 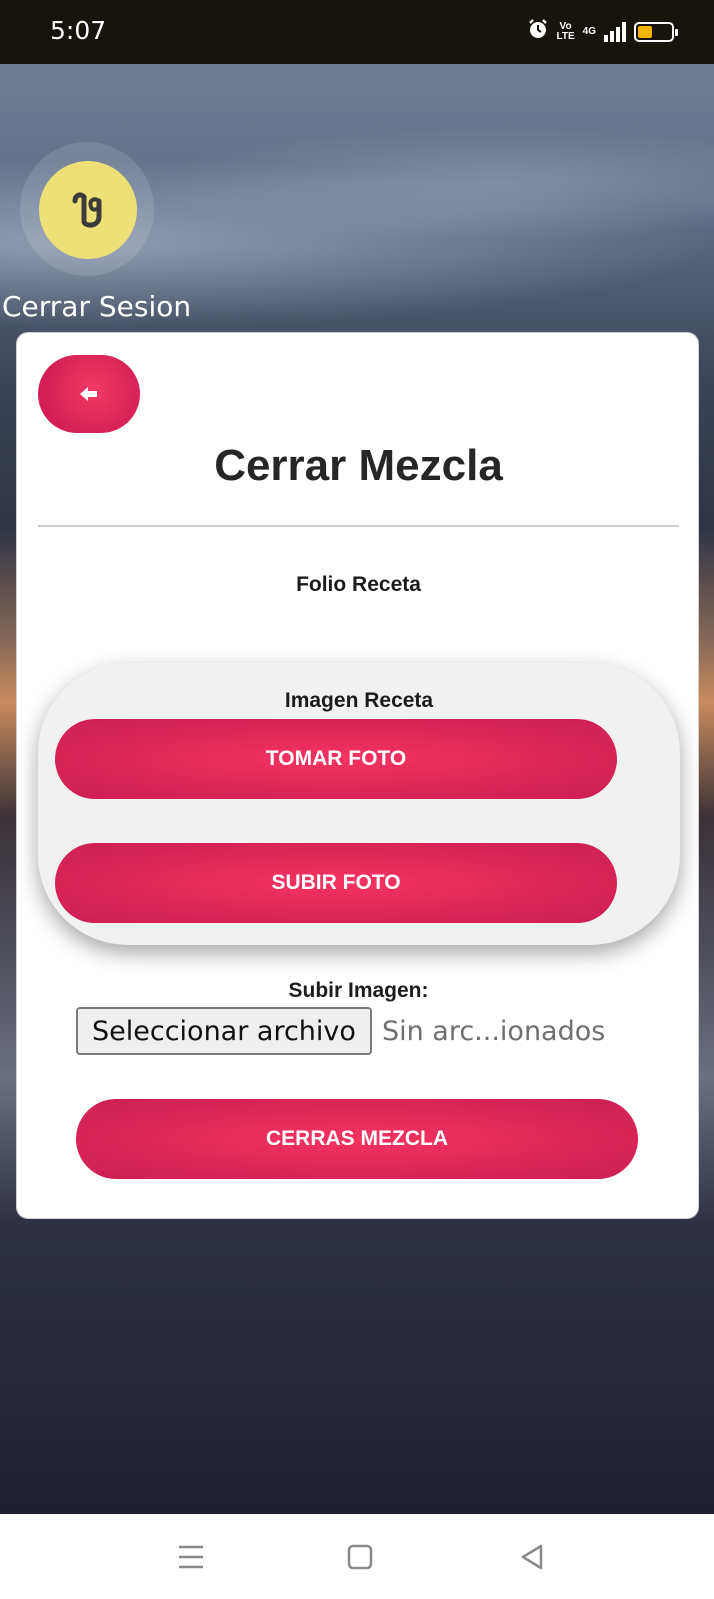 What do you see at coordinates (589, 31) in the screenshot?
I see `signal-type-label: 4G` at bounding box center [589, 31].